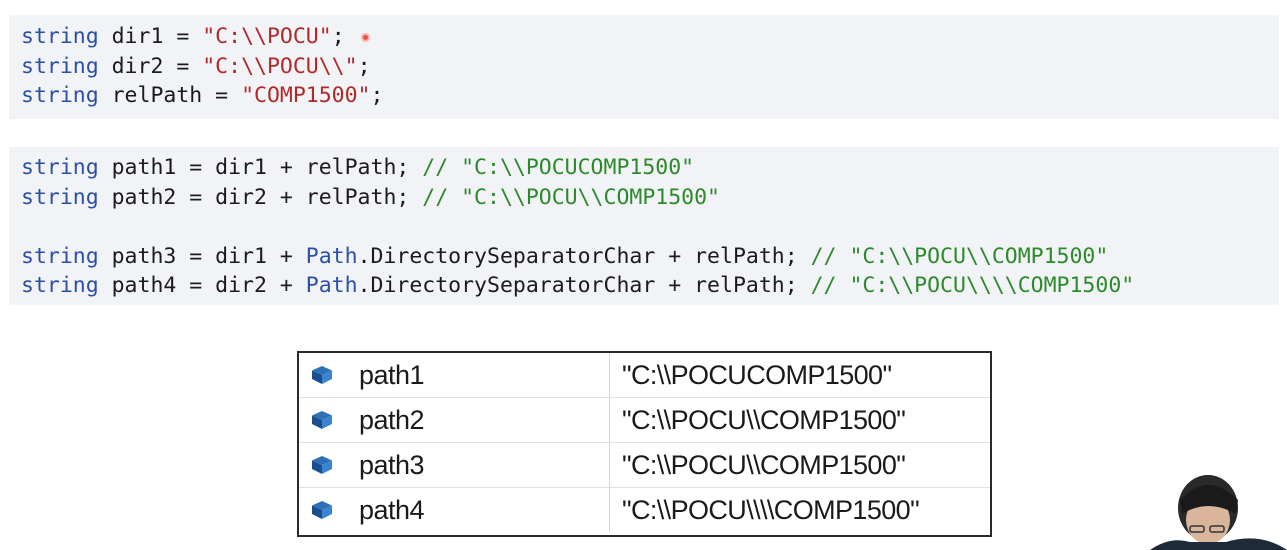  What do you see at coordinates (650, 96) in the screenshot?
I see `code-line: string relPath = "COMP1500";` at bounding box center [650, 96].